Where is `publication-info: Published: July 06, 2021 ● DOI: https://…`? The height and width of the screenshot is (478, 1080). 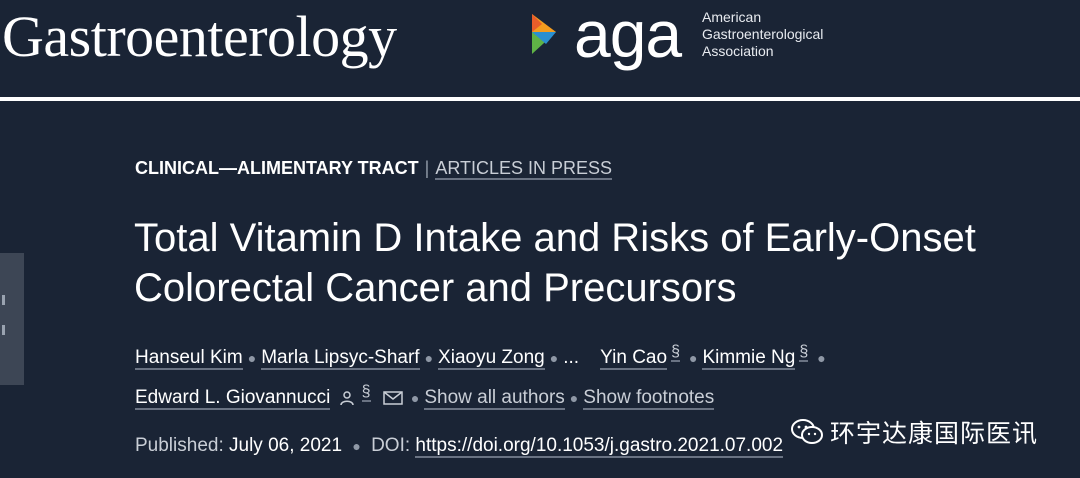
publication-info: Published: July 06, 2021 ● DOI: https://… is located at coordinates (459, 446).